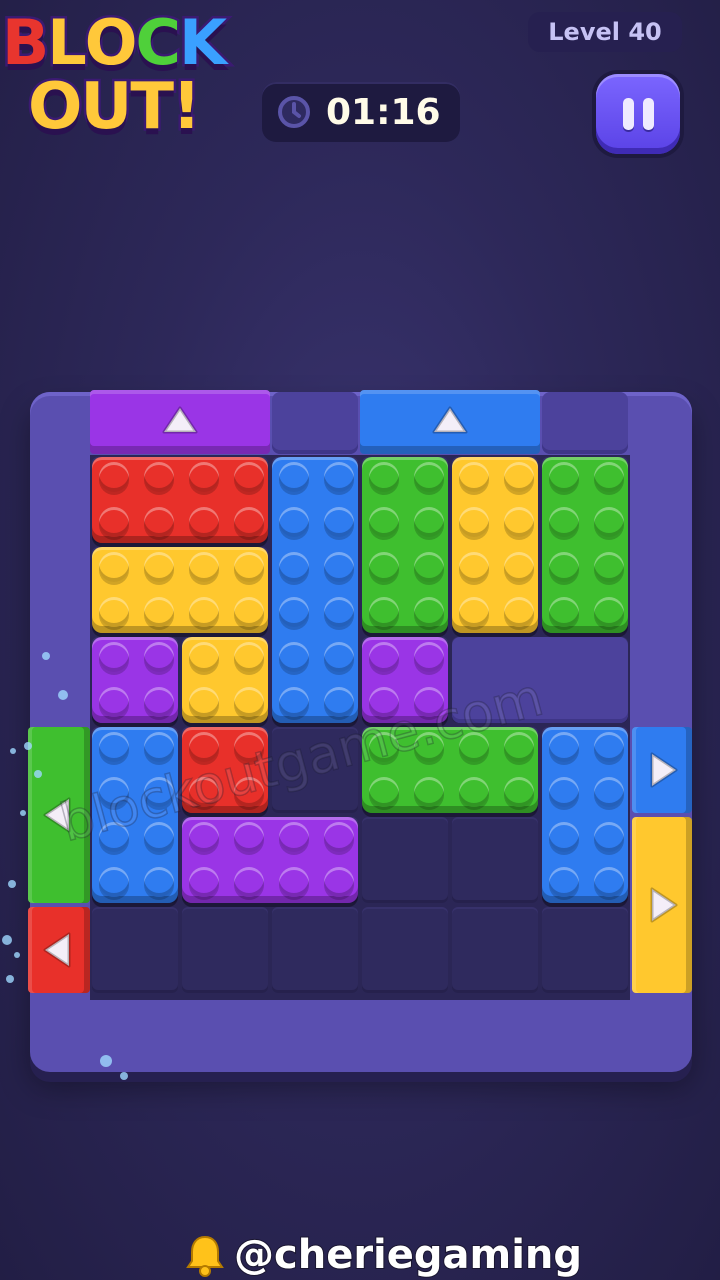  I want to click on level-label: Level 40, so click(605, 32).